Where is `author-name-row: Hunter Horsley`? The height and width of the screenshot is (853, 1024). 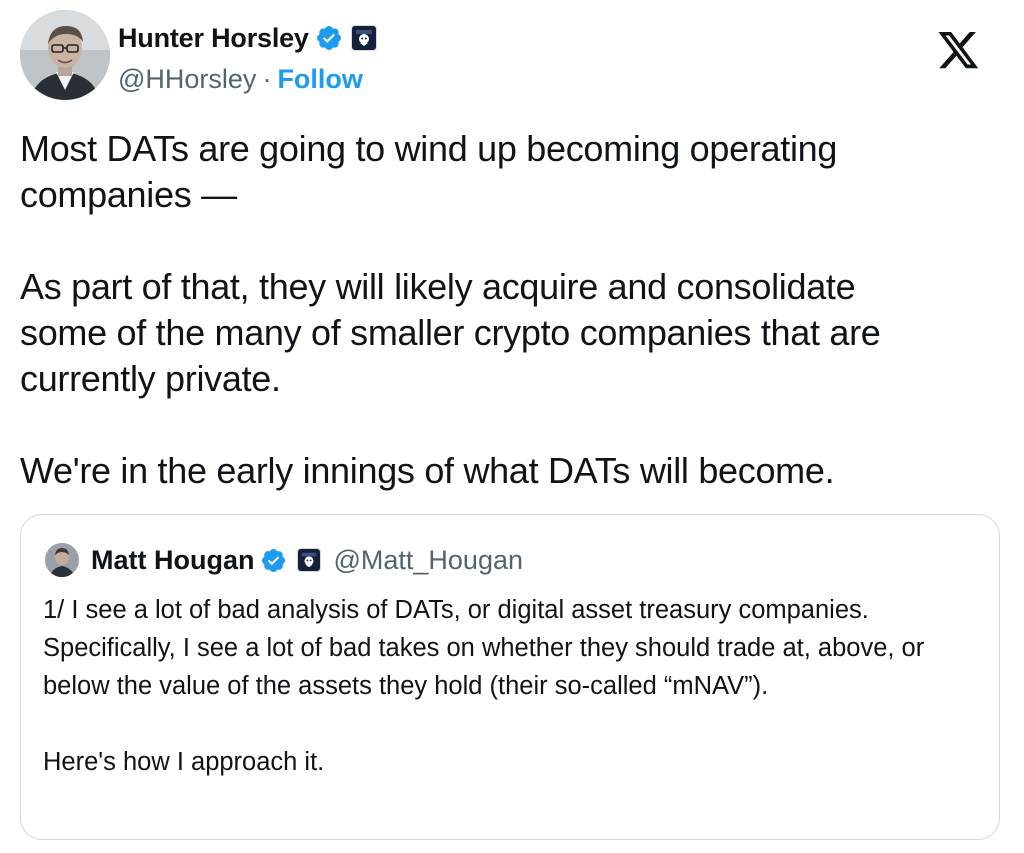 author-name-row: Hunter Horsley is located at coordinates (247, 38).